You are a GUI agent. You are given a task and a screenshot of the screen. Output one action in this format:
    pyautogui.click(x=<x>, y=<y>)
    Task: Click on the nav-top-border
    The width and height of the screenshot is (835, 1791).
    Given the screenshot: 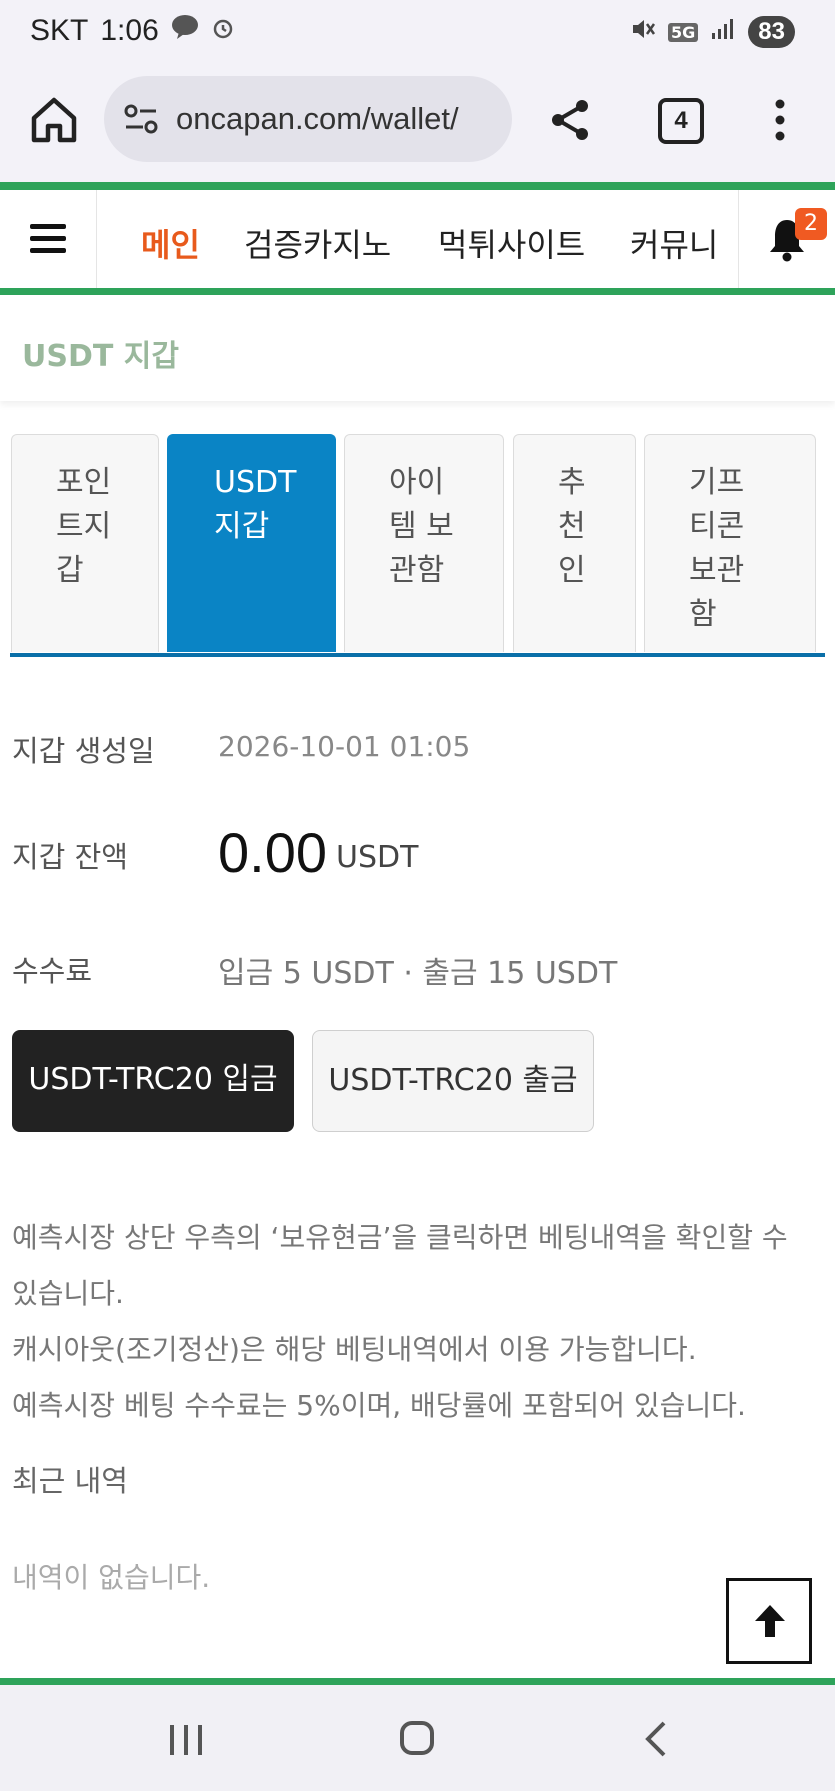 What is the action you would take?
    pyautogui.click(x=417, y=186)
    